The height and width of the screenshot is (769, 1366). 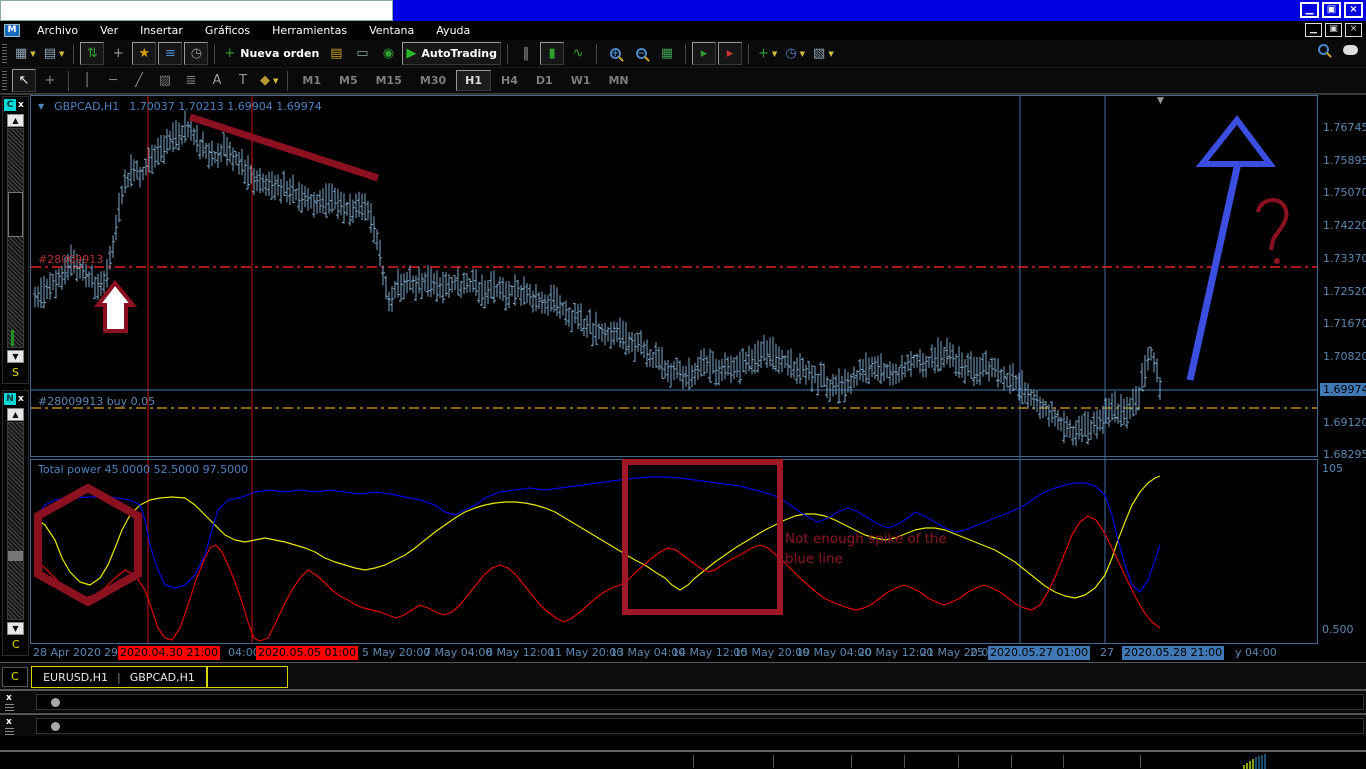 I want to click on tab-gbpcad: GBPCAD,H1, so click(x=162, y=677).